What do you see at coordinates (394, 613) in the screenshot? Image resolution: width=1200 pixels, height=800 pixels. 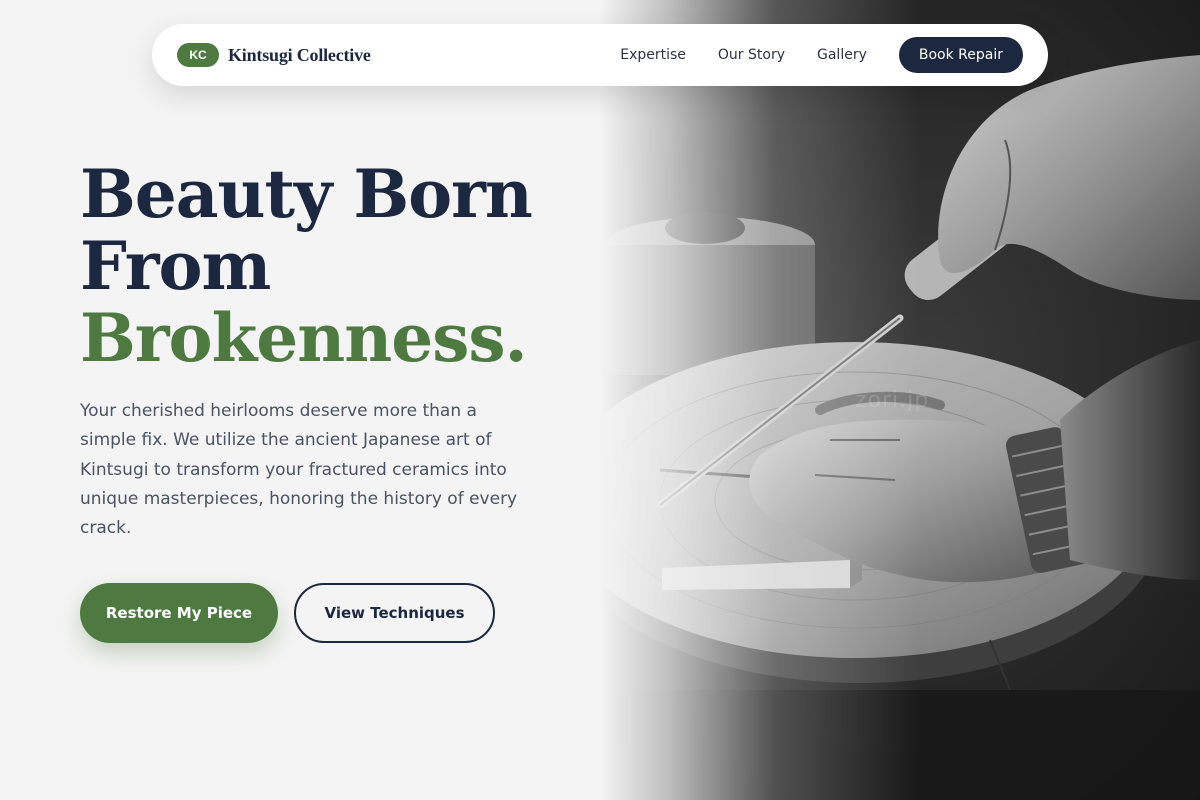 I see `view-techniques-button: View Techniques` at bounding box center [394, 613].